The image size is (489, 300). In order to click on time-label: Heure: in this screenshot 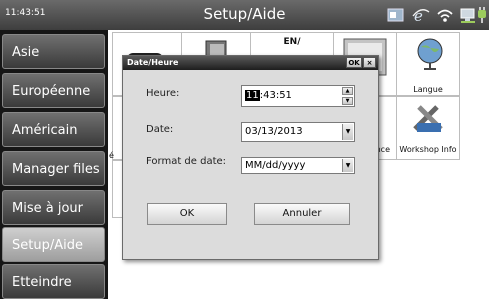, I will do `click(163, 93)`.